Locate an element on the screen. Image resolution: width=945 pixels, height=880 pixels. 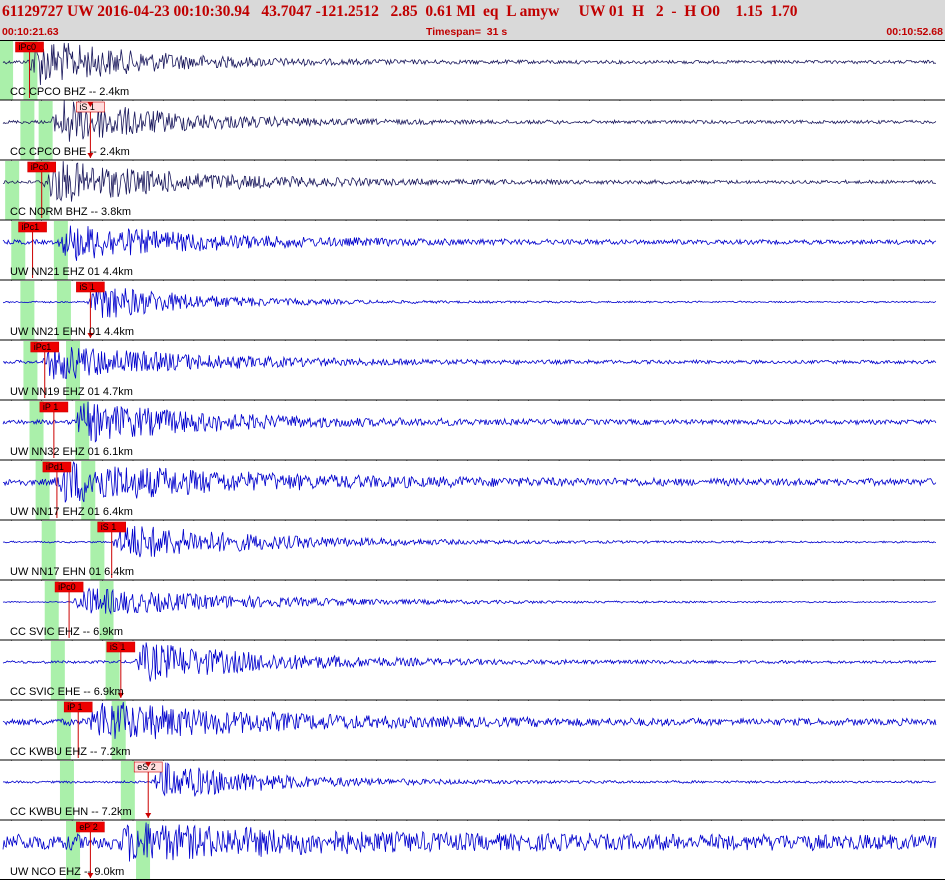
trace-row: iP 1 UW NN32 EHZ 01 6.1km is located at coordinates (472, 429).